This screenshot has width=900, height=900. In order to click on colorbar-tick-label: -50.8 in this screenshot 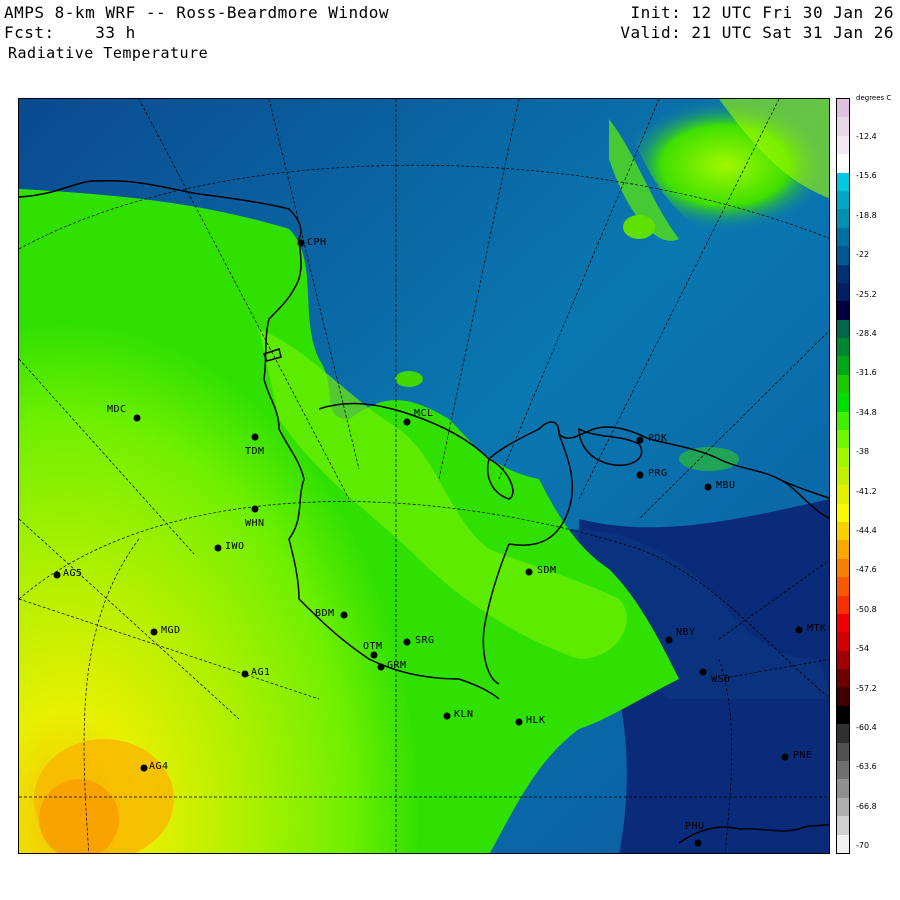, I will do `click(866, 609)`.